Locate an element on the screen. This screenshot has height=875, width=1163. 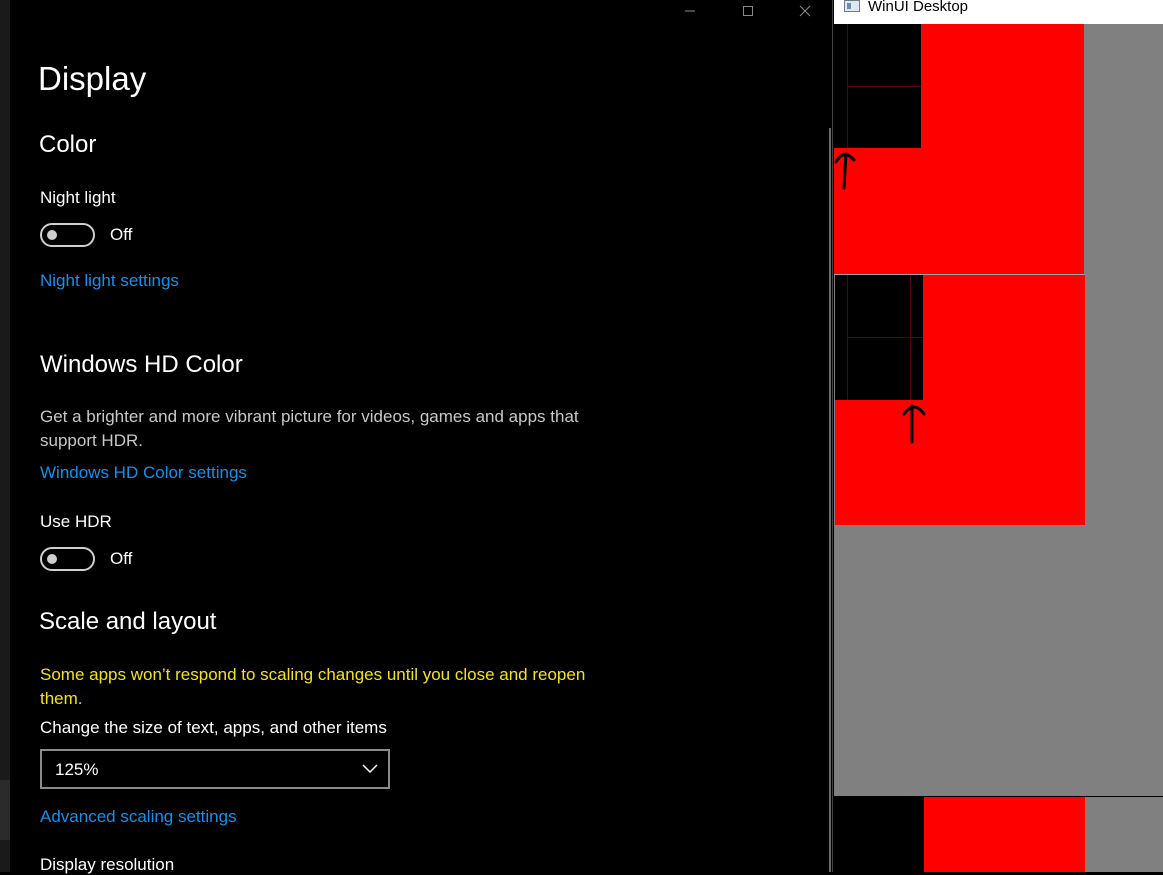
window-border is located at coordinates (832, 436).